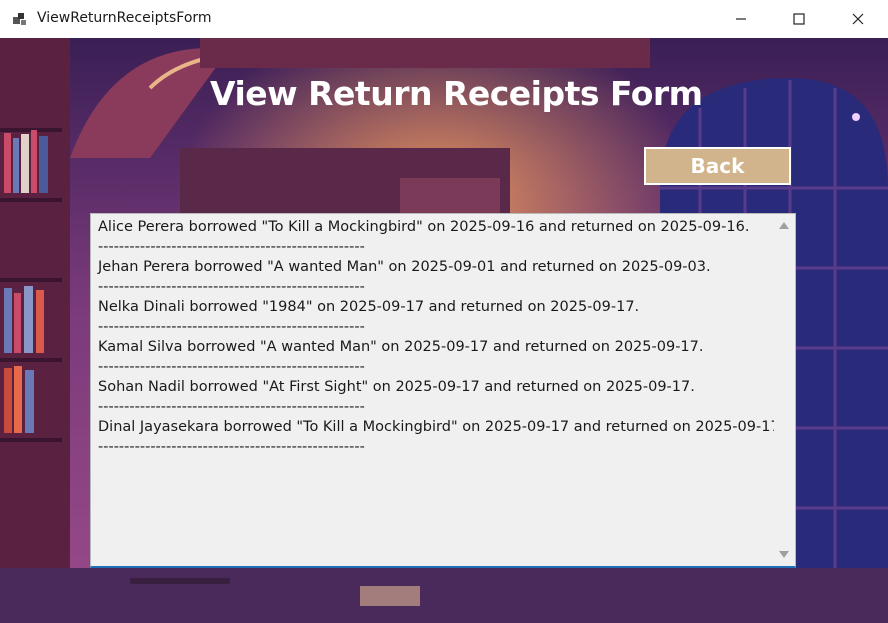  Describe the element at coordinates (19, 19) in the screenshot. I see `app-icon` at that location.